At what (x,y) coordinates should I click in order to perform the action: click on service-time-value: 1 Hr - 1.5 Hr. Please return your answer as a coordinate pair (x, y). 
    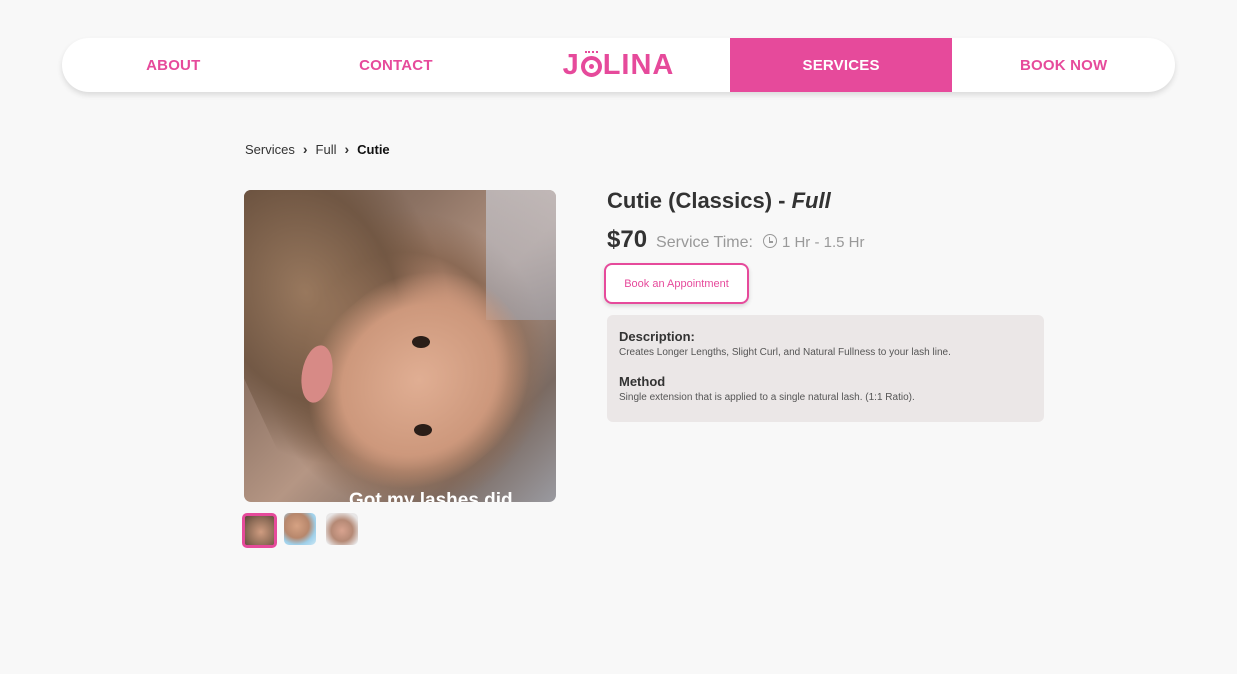
    Looking at the image, I should click on (823, 242).